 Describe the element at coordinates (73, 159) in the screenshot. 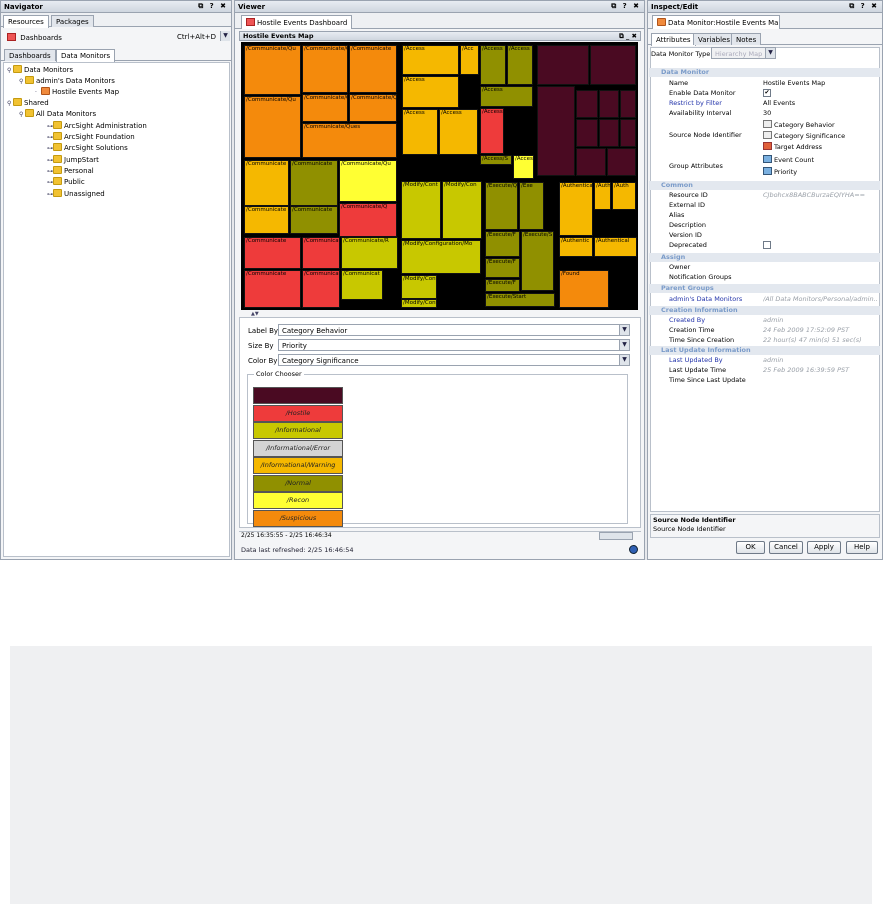

I see `tree-item-jumpstart: ⊶ JumpStart` at that location.